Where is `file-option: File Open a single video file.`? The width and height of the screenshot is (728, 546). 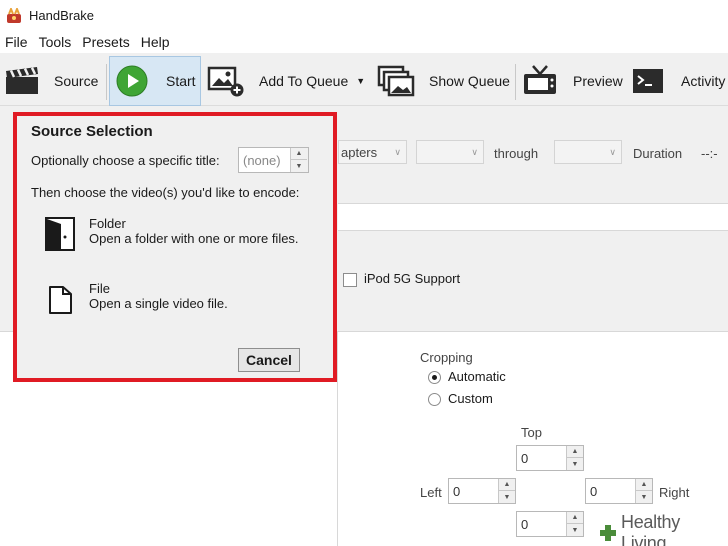
file-option: File Open a single video file. is located at coordinates (136, 301).